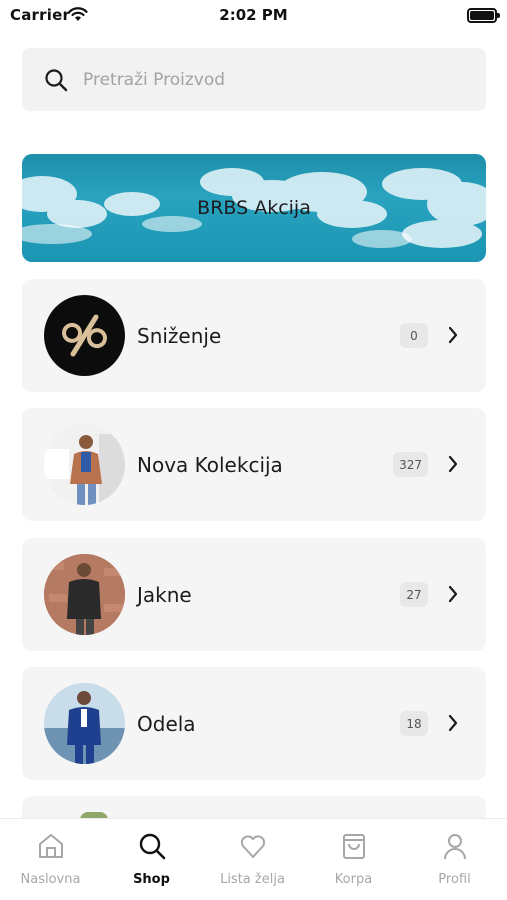 Image resolution: width=507 pixels, height=900 pixels. What do you see at coordinates (454, 879) in the screenshot?
I see `tab-label: Profil` at bounding box center [454, 879].